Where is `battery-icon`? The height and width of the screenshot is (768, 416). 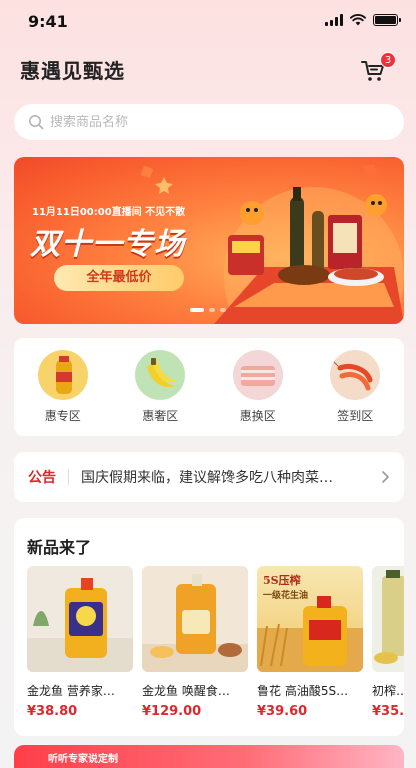
battery-icon is located at coordinates (387, 20).